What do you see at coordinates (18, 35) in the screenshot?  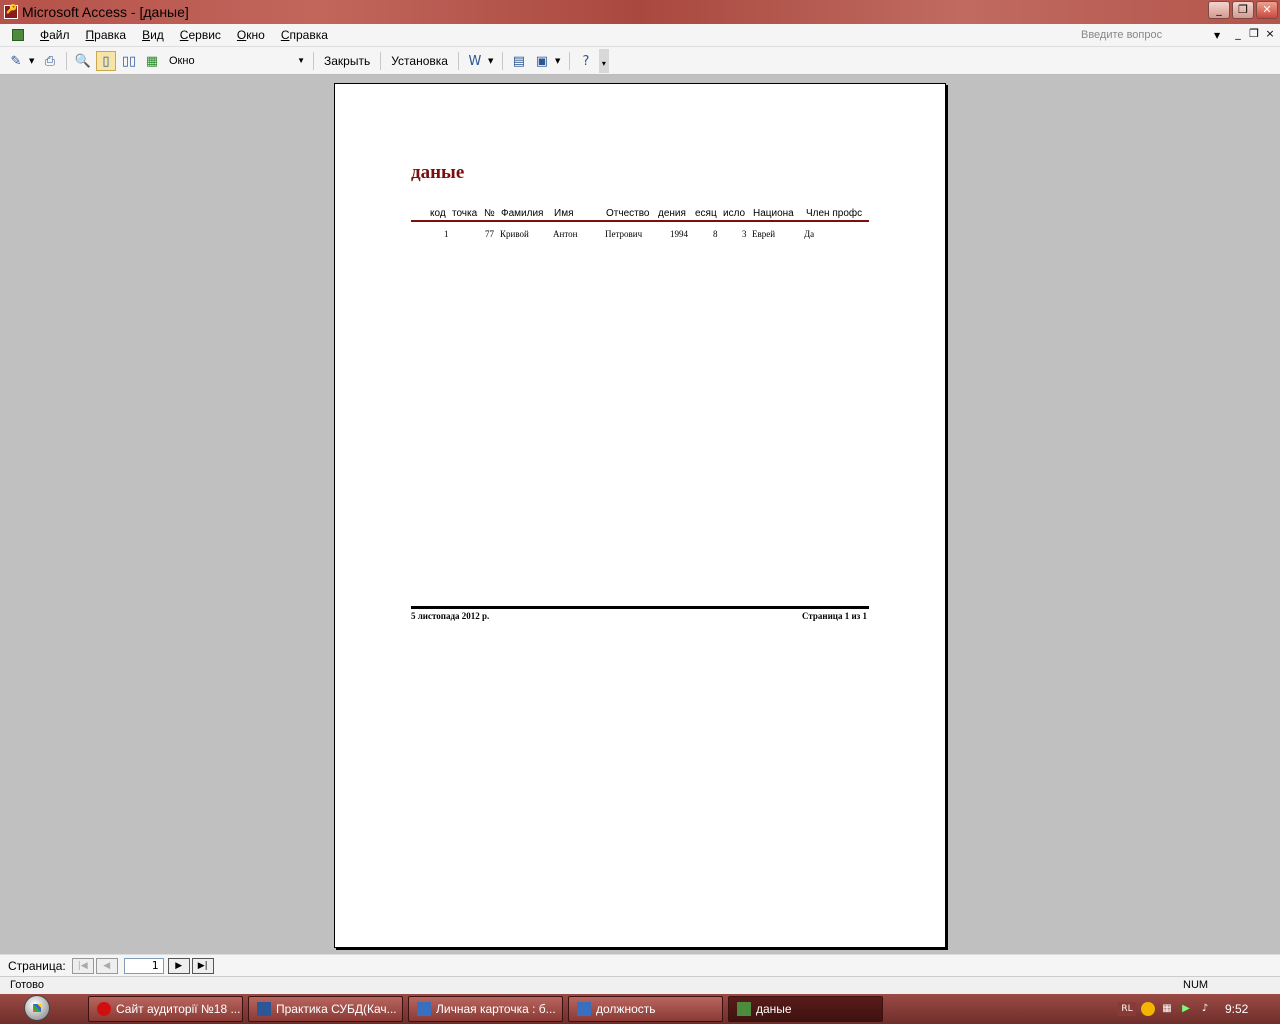 I see `report-doc-icon` at bounding box center [18, 35].